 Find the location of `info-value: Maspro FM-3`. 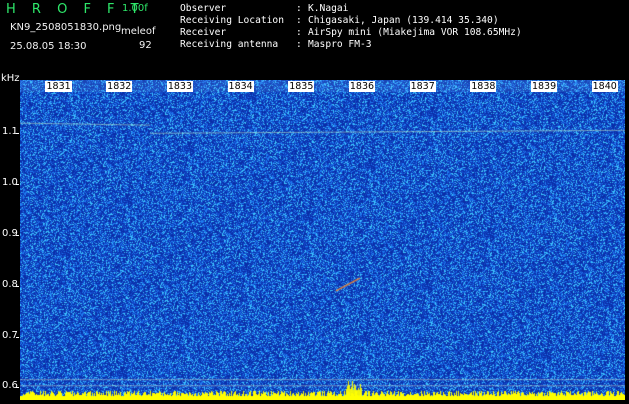

info-value: Maspro FM-3 is located at coordinates (340, 44).